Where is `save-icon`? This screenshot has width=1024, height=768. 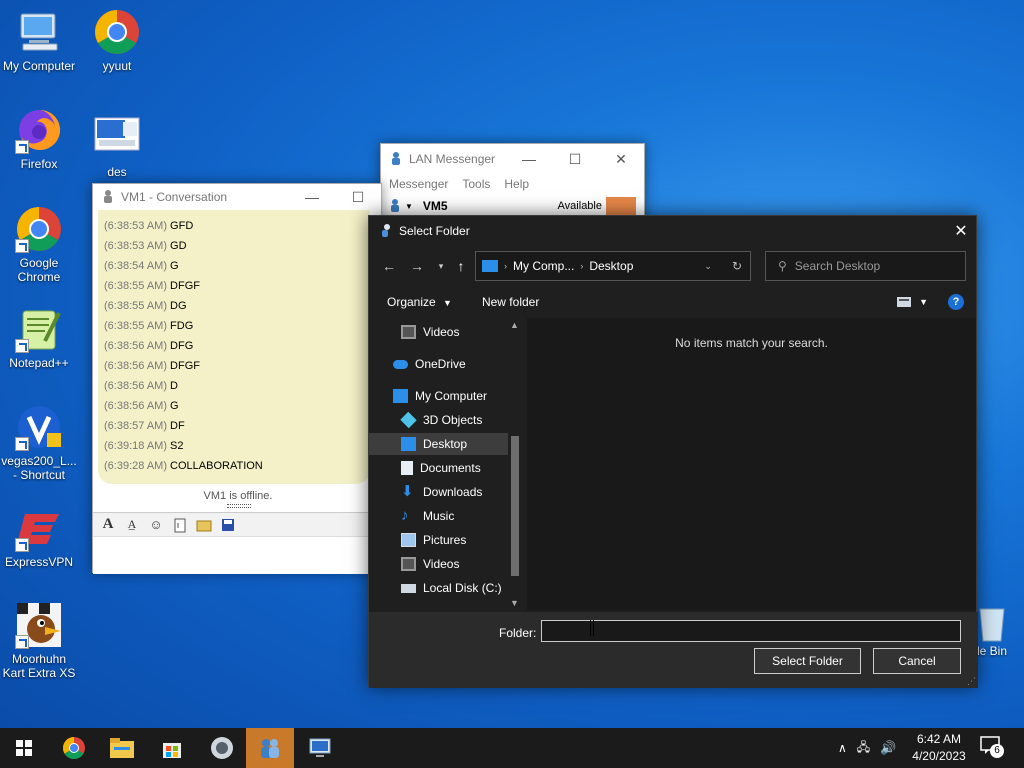 save-icon is located at coordinates (228, 525).